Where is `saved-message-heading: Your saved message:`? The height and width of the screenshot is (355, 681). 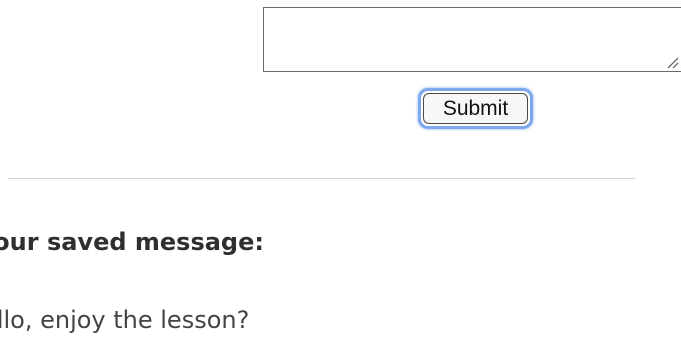 saved-message-heading: Your saved message: is located at coordinates (132, 242).